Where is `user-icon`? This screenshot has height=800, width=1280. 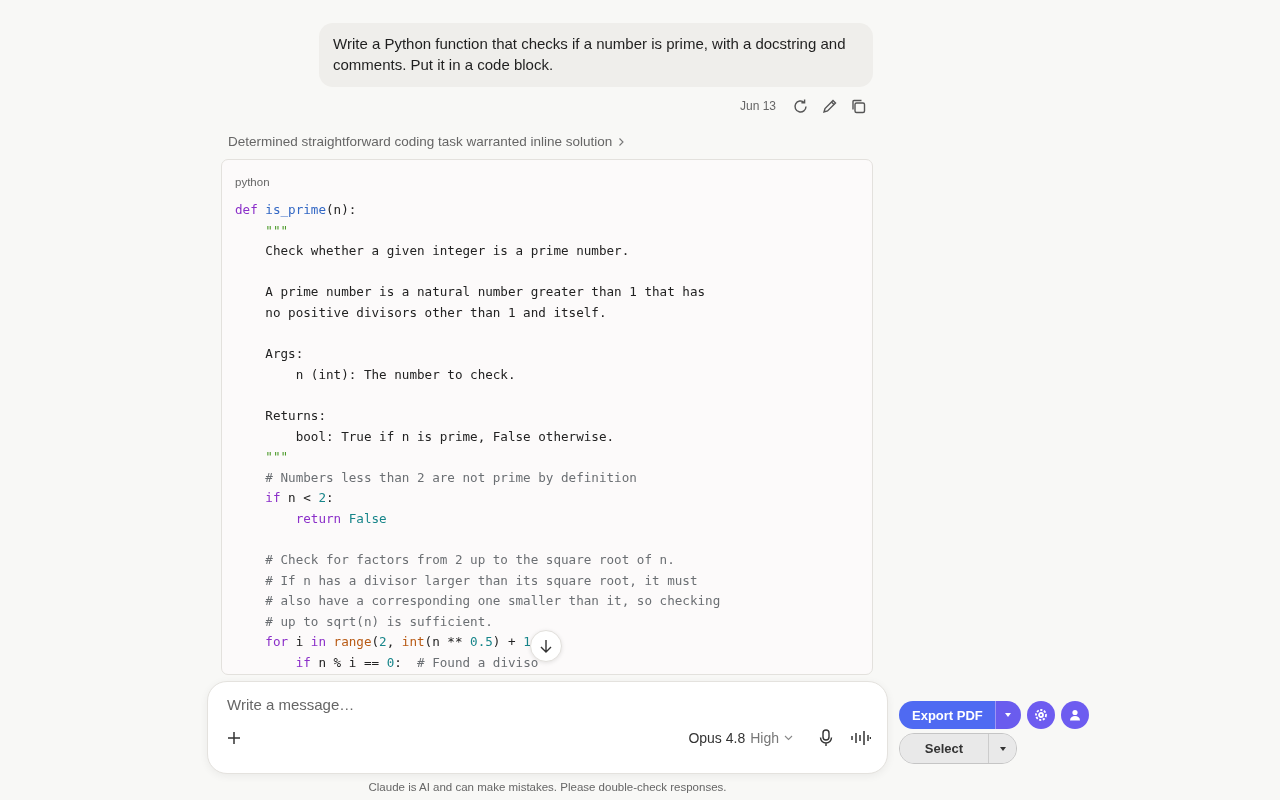 user-icon is located at coordinates (1074, 715).